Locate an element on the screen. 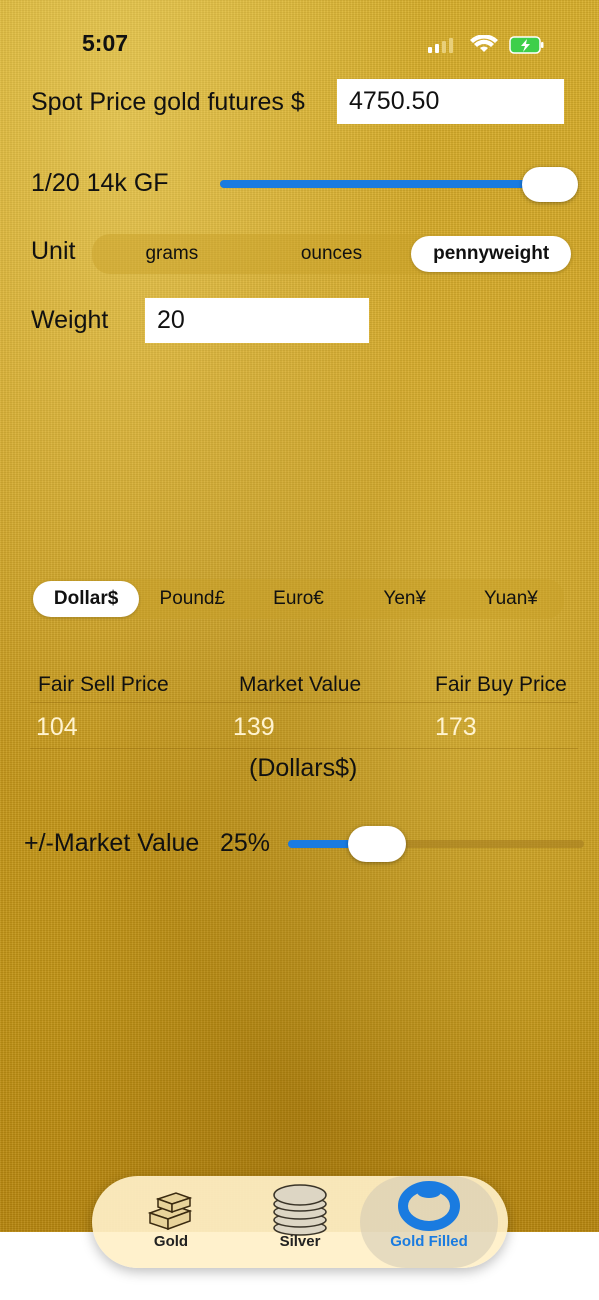 This screenshot has height=1300, width=599. tab-gold: Gold is located at coordinates (171, 1222).